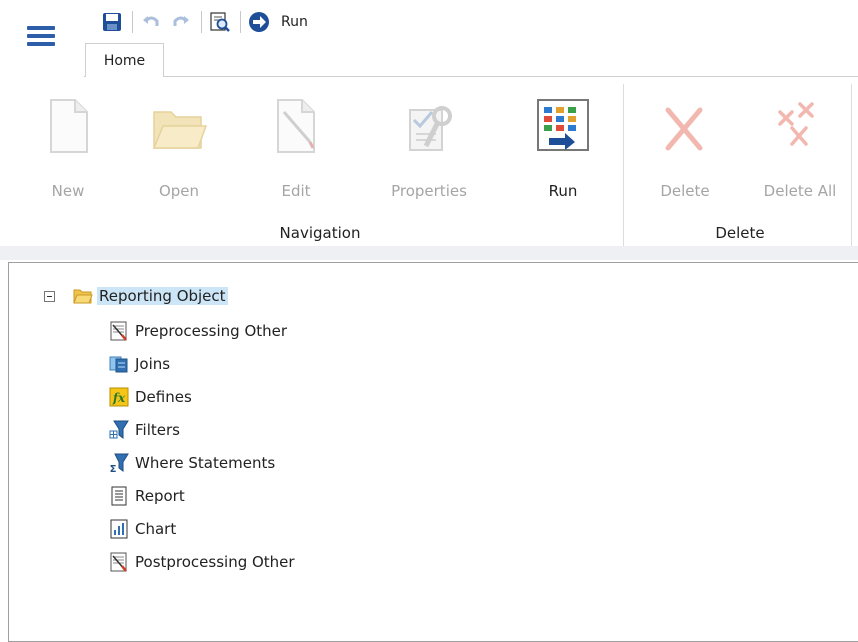  What do you see at coordinates (68, 191) in the screenshot?
I see `new-label: New` at bounding box center [68, 191].